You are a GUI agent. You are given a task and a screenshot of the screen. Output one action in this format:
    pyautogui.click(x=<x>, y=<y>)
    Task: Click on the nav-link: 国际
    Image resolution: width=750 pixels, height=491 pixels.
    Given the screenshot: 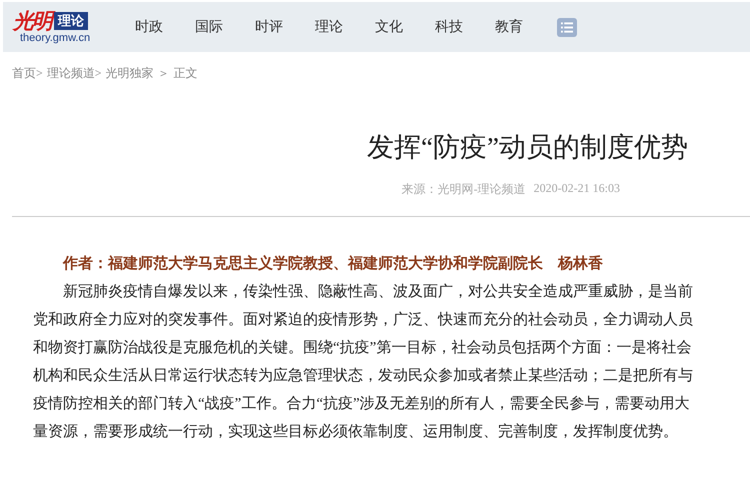 What is the action you would take?
    pyautogui.click(x=211, y=27)
    